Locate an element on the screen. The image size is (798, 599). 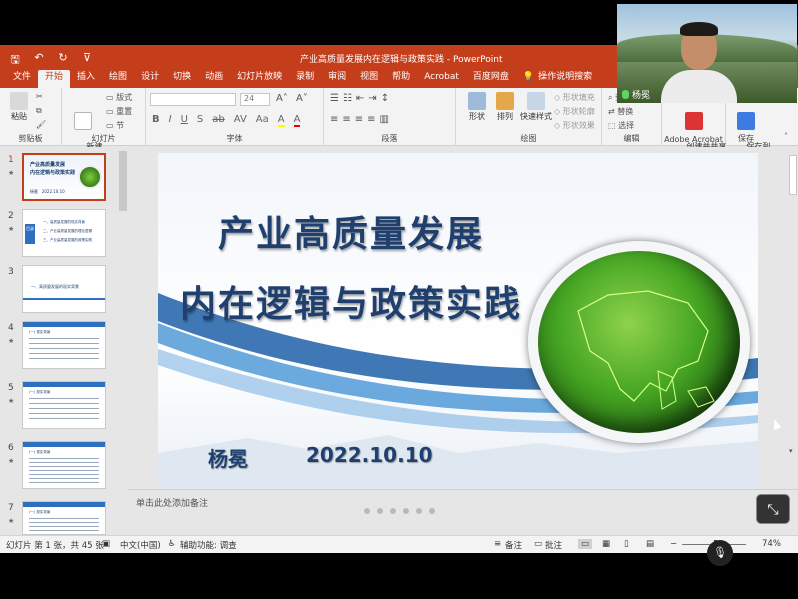
next-slide-icon: ▾ is located at coordinates (791, 451).